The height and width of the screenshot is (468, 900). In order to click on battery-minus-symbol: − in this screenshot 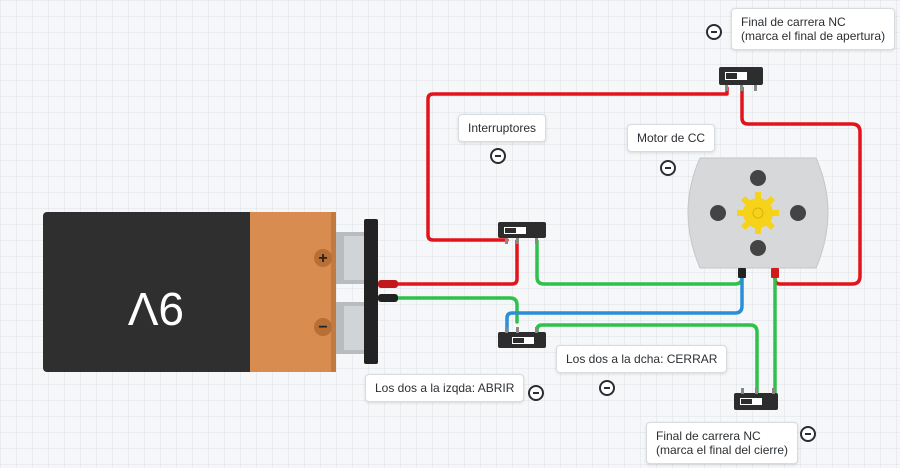, I will do `click(322, 327)`.